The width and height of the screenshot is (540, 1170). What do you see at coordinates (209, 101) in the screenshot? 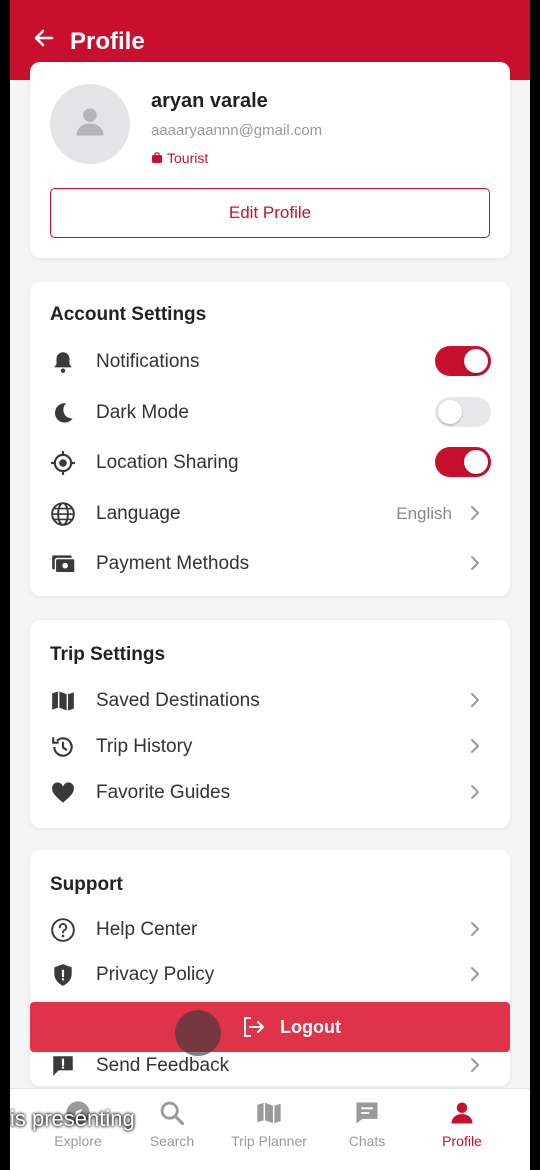
I see `profile-name: aryan varale` at bounding box center [209, 101].